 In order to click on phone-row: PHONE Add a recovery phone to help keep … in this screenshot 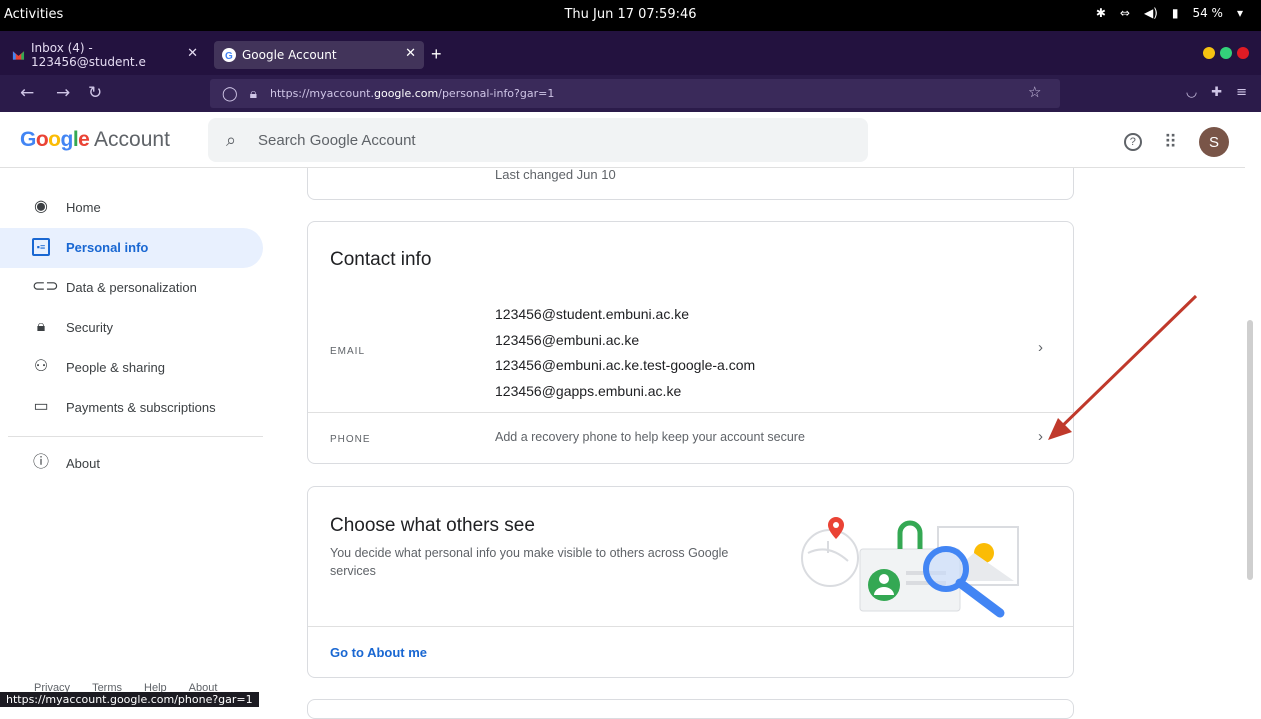, I will do `click(690, 438)`.